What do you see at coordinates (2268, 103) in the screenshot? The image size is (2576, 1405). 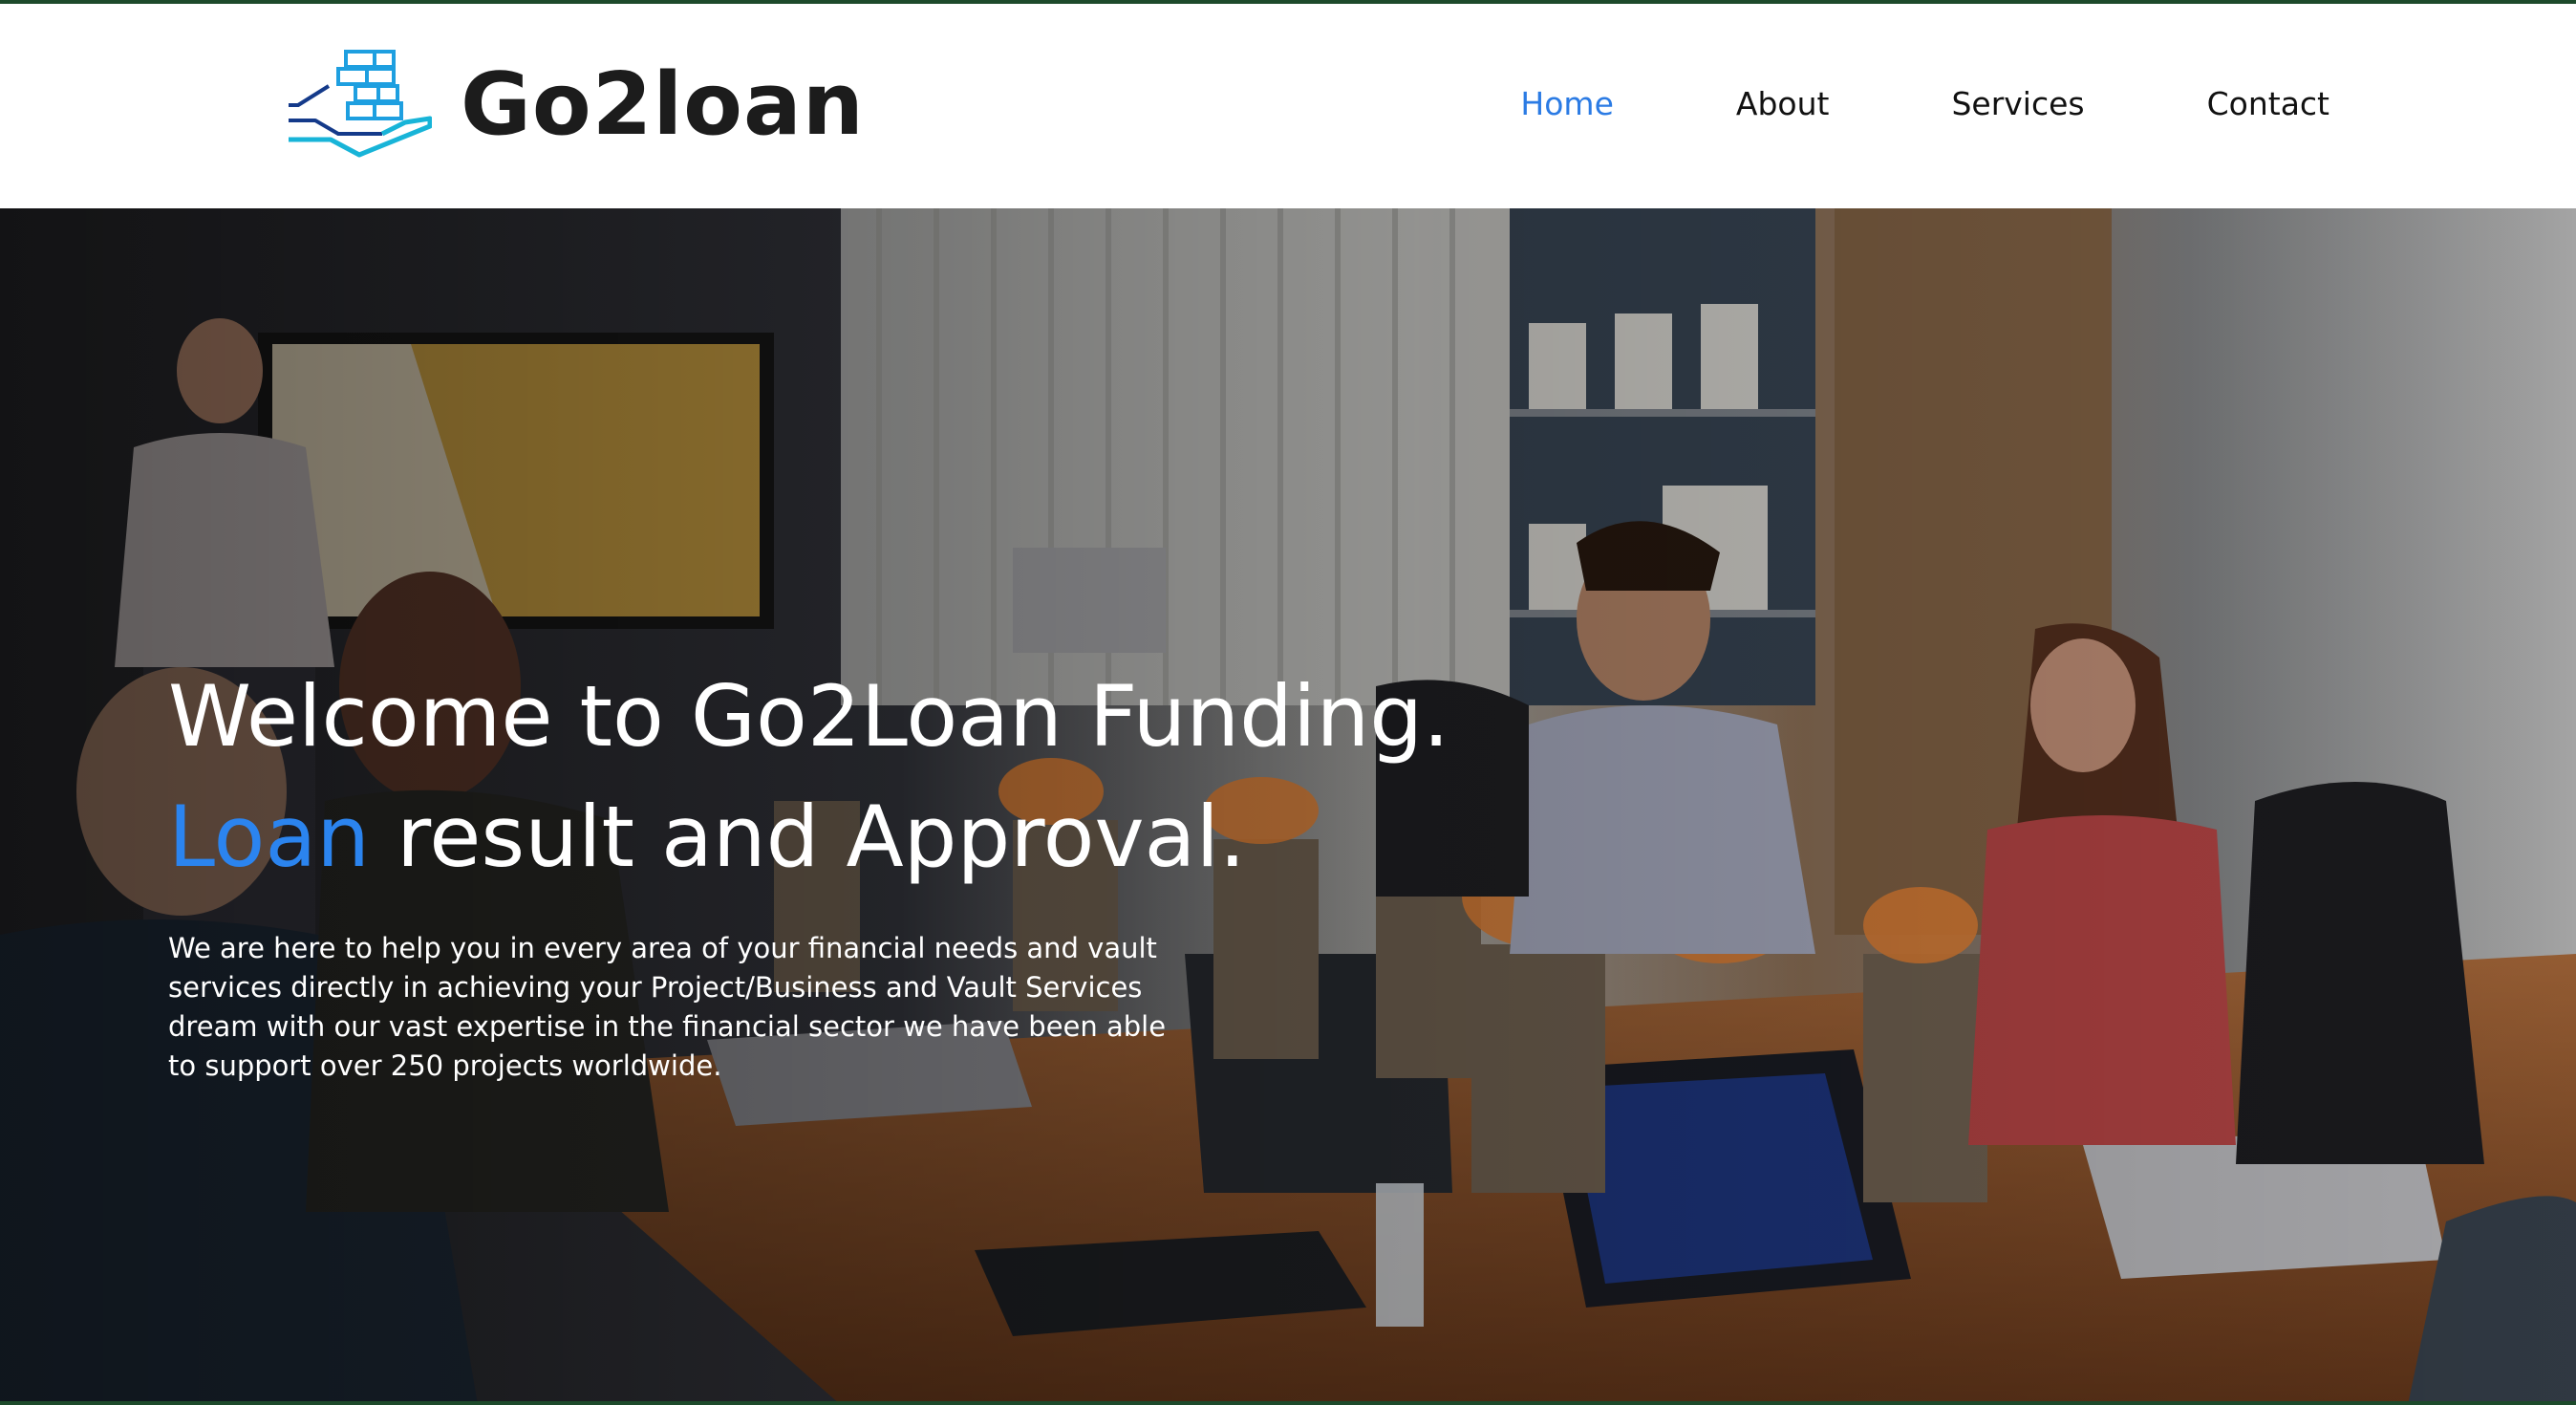 I see `nav-contact-link: Contact` at bounding box center [2268, 103].